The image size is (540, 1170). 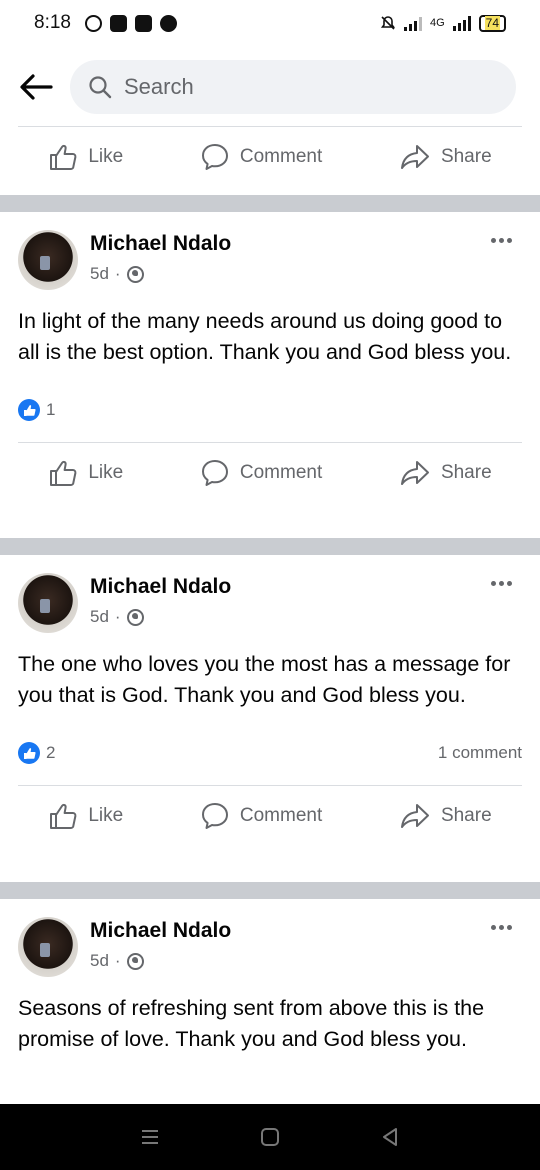 I want to click on battery-icon: 74, so click(x=492, y=23).